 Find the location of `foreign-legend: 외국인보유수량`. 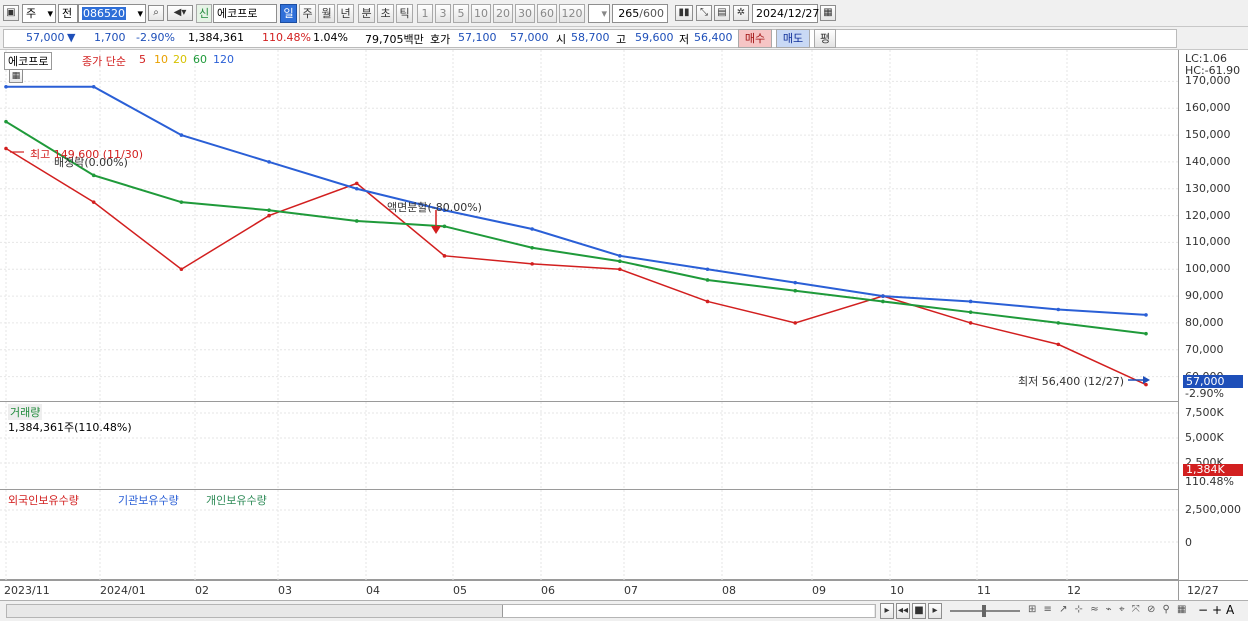

foreign-legend: 외국인보유수량 is located at coordinates (43, 500).